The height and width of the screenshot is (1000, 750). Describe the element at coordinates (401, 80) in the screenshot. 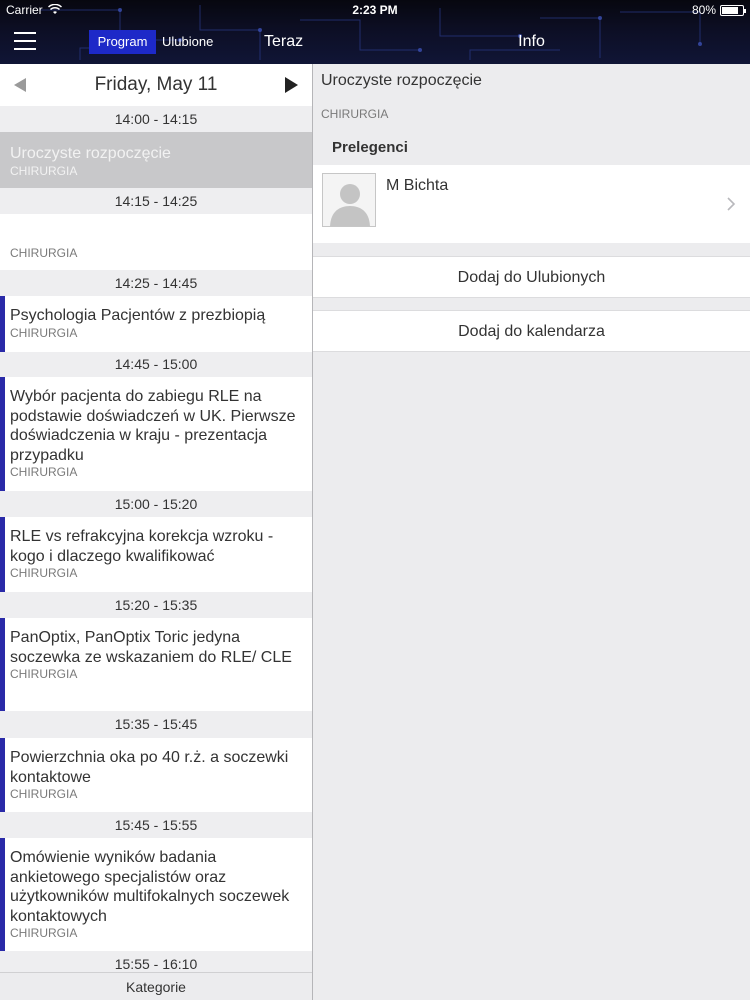

I see `detail-session-title: Uroczyste rozpoczęcie` at that location.